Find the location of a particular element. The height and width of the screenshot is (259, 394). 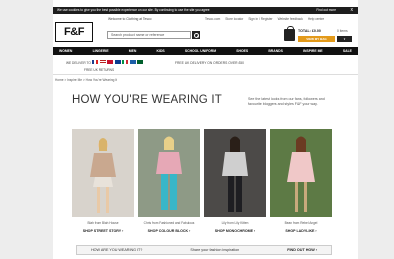

we-deliver-to-label: WE DELIVER TO is located at coordinates (78, 63).